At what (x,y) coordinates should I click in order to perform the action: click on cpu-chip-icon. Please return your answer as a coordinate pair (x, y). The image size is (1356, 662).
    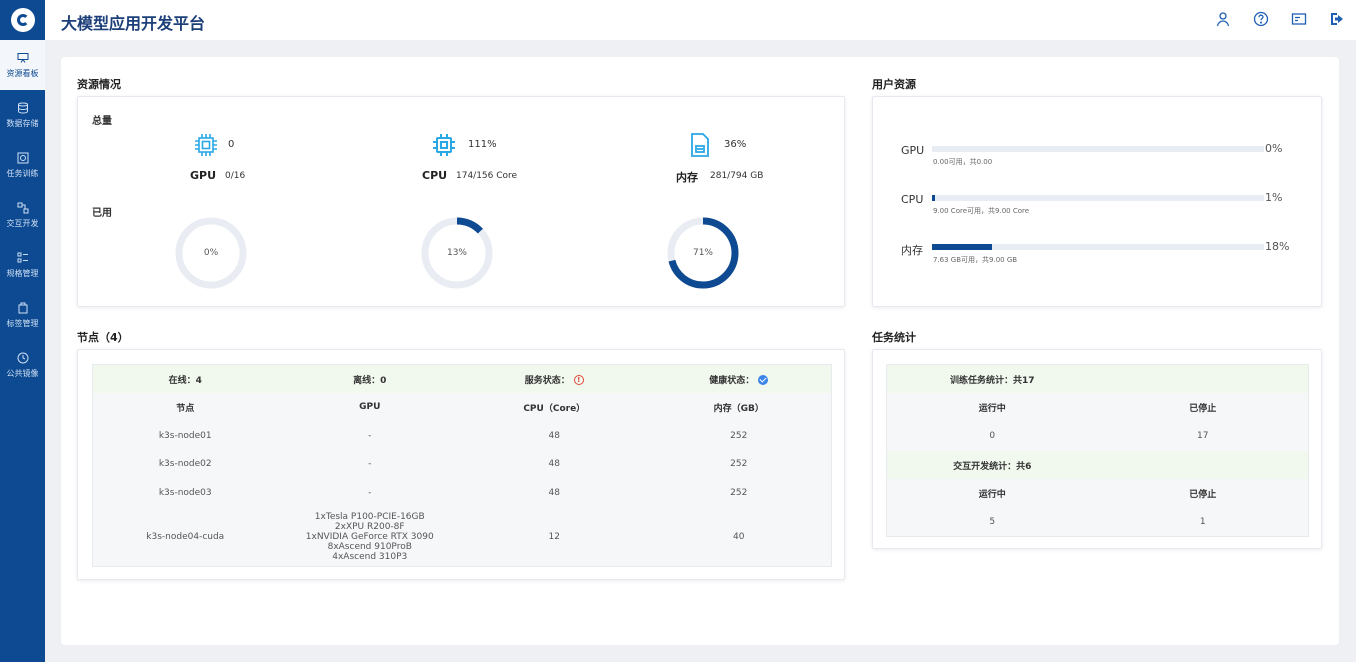
    Looking at the image, I should click on (444, 145).